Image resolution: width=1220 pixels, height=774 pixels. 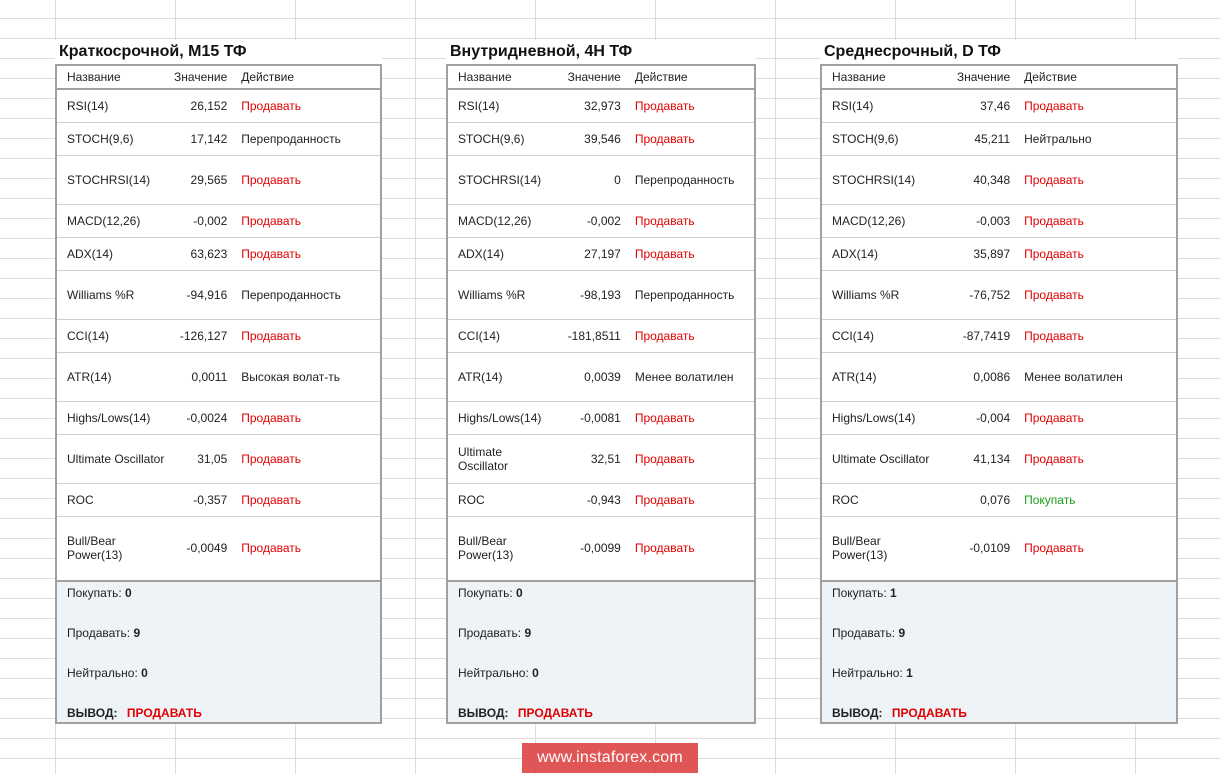 I want to click on indicator-value: 45,211, so click(x=976, y=139).